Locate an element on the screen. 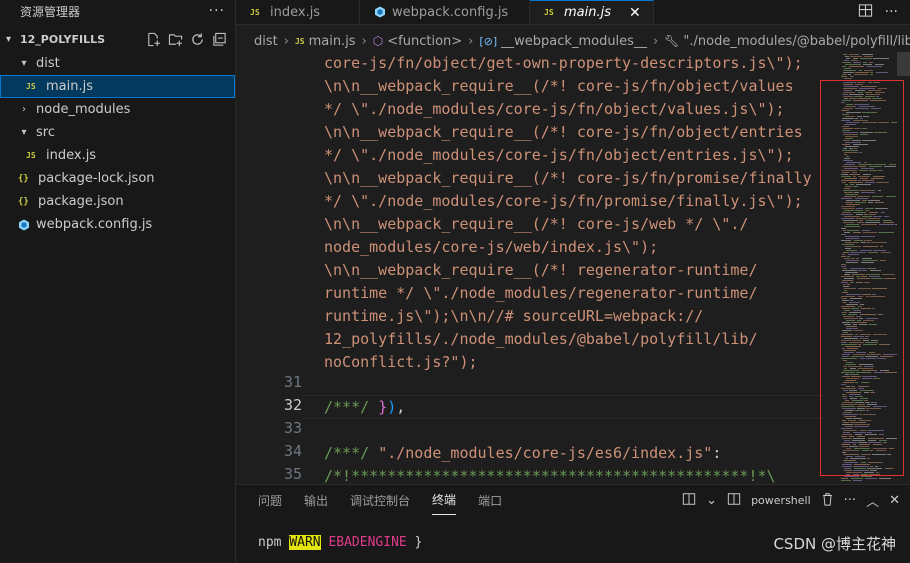  chevron-right-icon: › is located at coordinates (364, 41).